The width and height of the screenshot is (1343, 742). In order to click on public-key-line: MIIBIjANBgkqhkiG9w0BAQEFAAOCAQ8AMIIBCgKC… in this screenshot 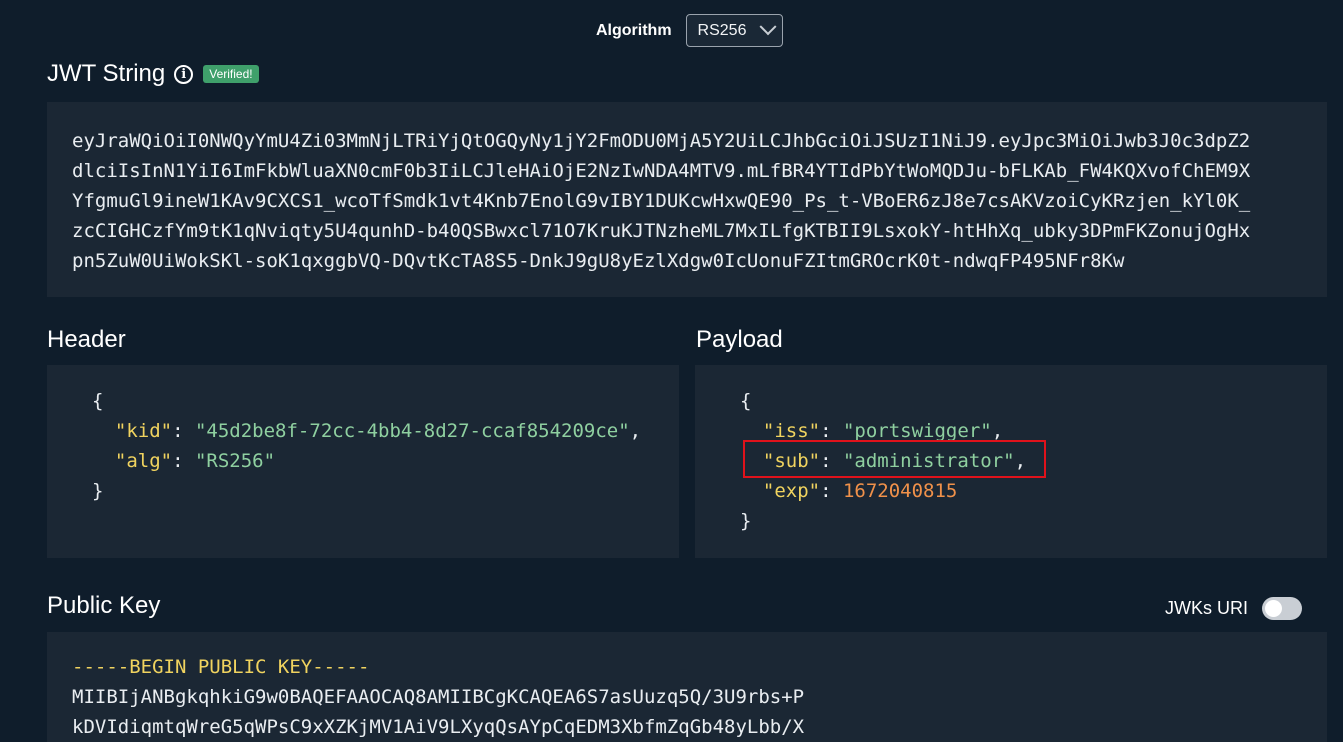, I will do `click(438, 697)`.